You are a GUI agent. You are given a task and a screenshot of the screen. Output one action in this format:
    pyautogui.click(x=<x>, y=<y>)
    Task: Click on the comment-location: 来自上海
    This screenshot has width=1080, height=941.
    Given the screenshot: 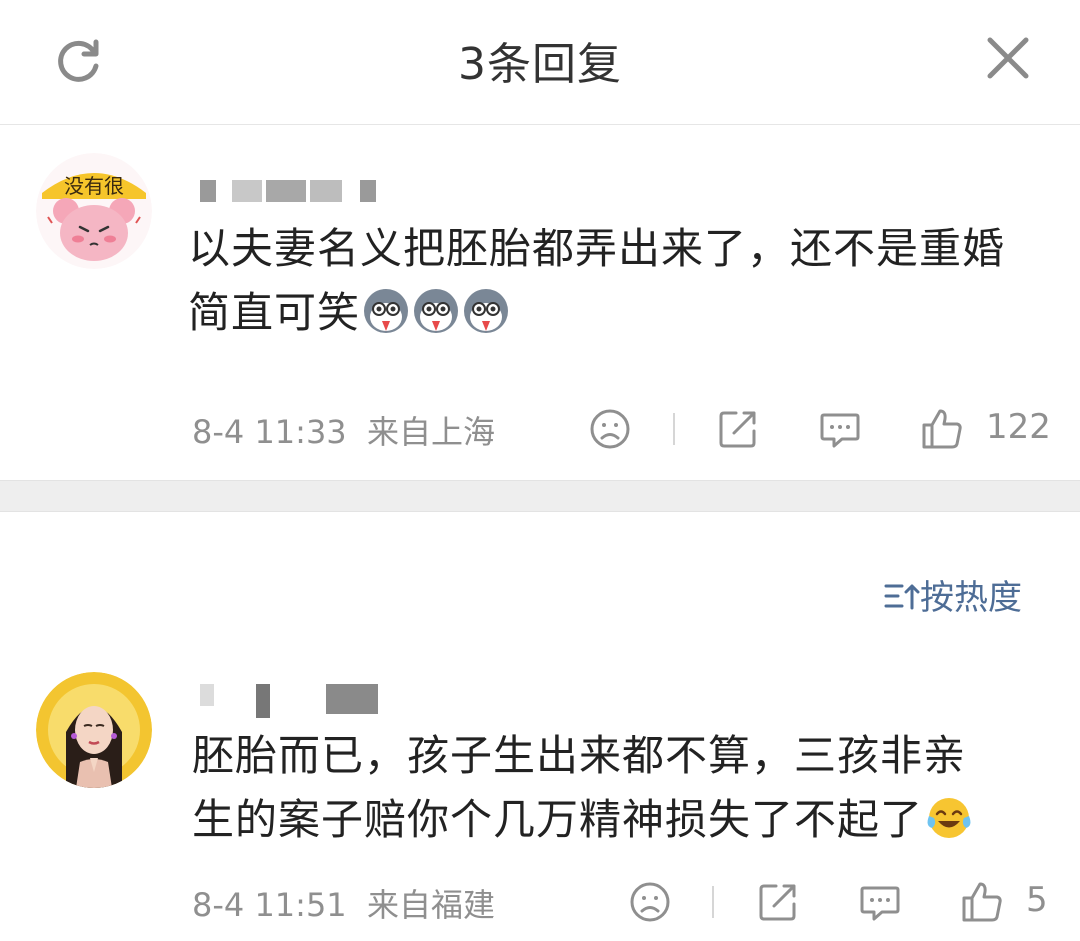 What is the action you would take?
    pyautogui.click(x=431, y=432)
    